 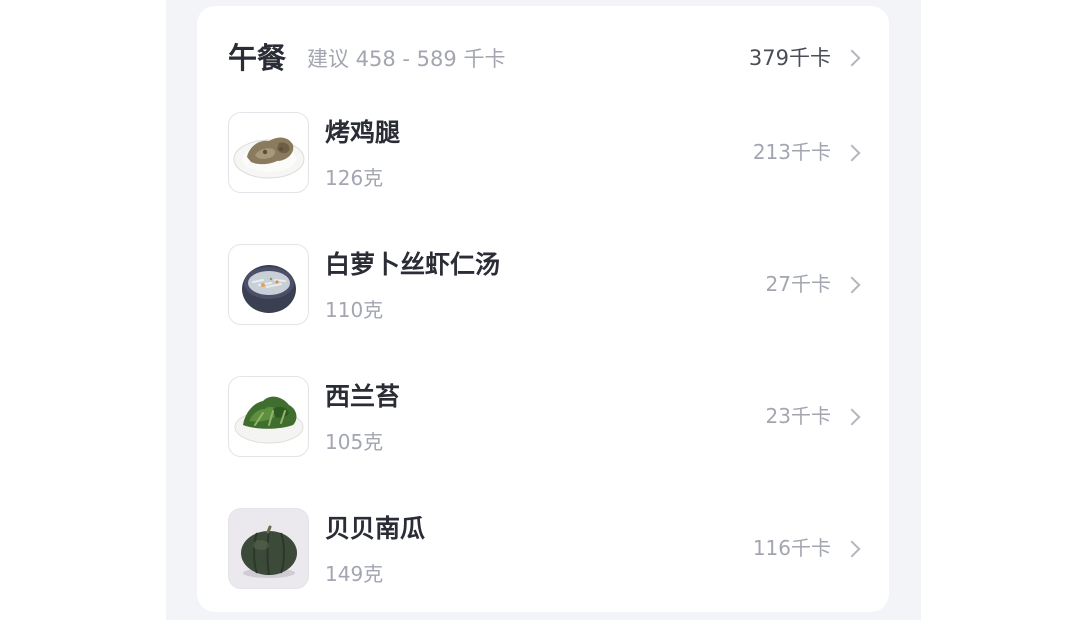 I want to click on food-calories: 116千卡, so click(x=791, y=548).